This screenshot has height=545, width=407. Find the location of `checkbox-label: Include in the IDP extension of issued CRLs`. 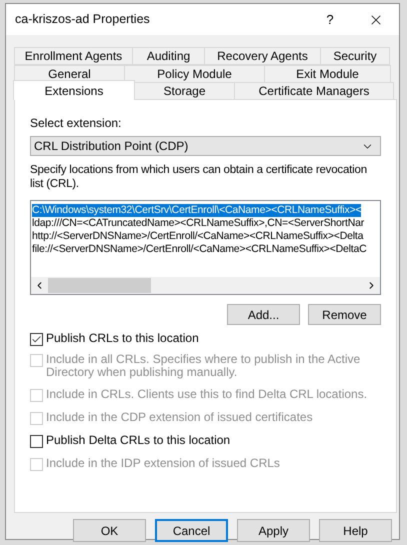

checkbox-label: Include in the IDP extension of issued CRLs is located at coordinates (163, 463).